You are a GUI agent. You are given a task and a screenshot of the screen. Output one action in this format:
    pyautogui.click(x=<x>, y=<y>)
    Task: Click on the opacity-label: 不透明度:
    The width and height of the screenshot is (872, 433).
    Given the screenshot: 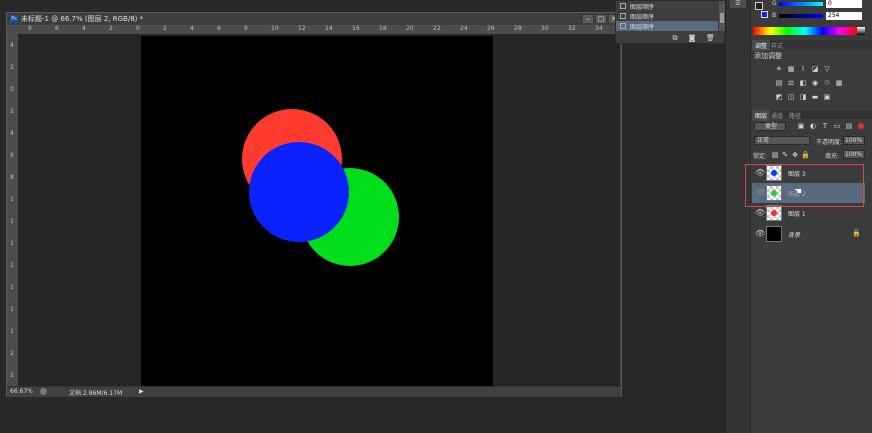 What is the action you would take?
    pyautogui.click(x=829, y=142)
    